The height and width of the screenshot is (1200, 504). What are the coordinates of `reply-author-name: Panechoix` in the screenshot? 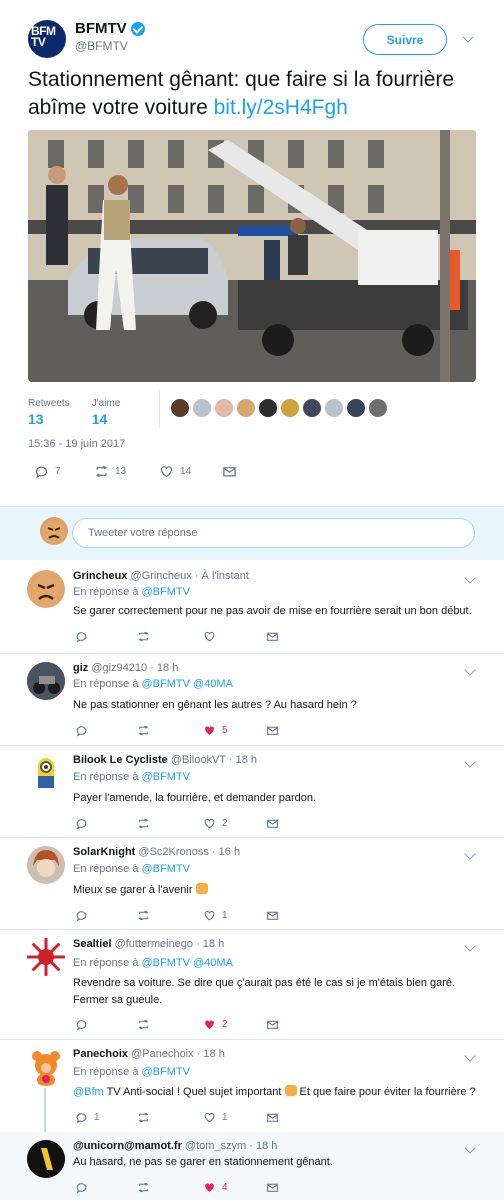 It's located at (100, 1054).